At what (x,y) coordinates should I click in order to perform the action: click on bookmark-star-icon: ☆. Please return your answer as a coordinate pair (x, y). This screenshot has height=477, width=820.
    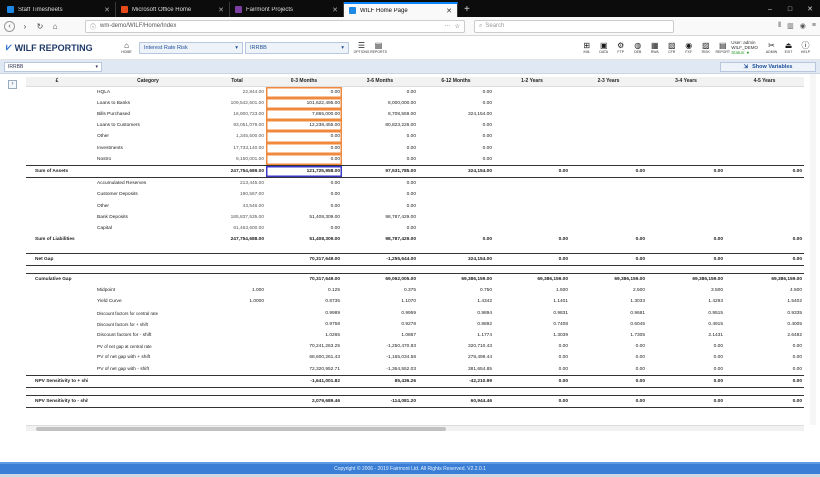
    Looking at the image, I should click on (457, 26).